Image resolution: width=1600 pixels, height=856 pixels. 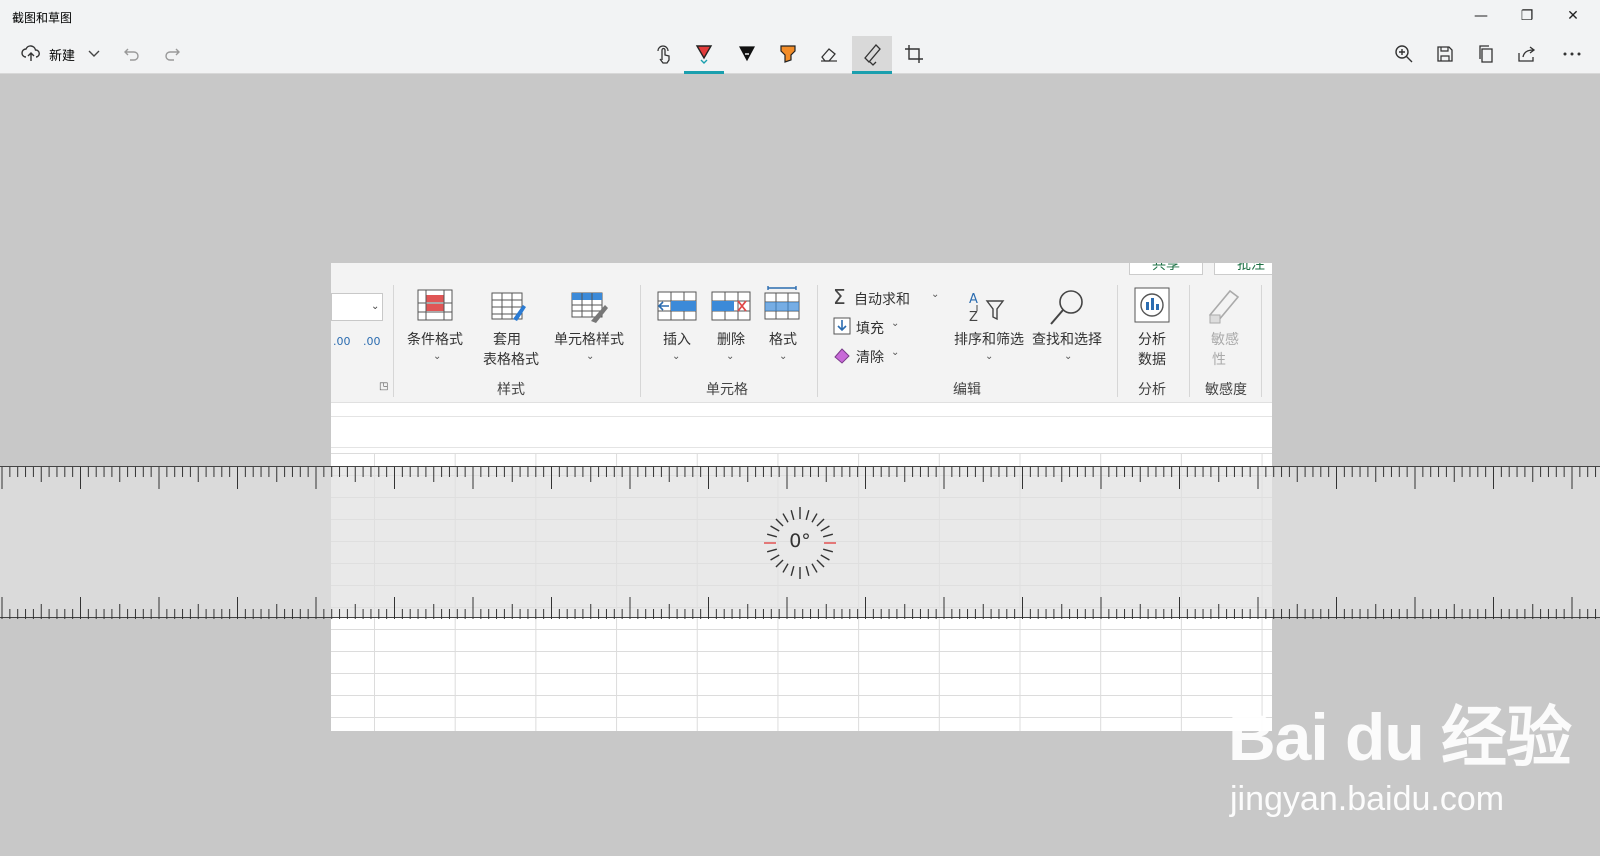 I want to click on eraser-icon, so click(x=829, y=54).